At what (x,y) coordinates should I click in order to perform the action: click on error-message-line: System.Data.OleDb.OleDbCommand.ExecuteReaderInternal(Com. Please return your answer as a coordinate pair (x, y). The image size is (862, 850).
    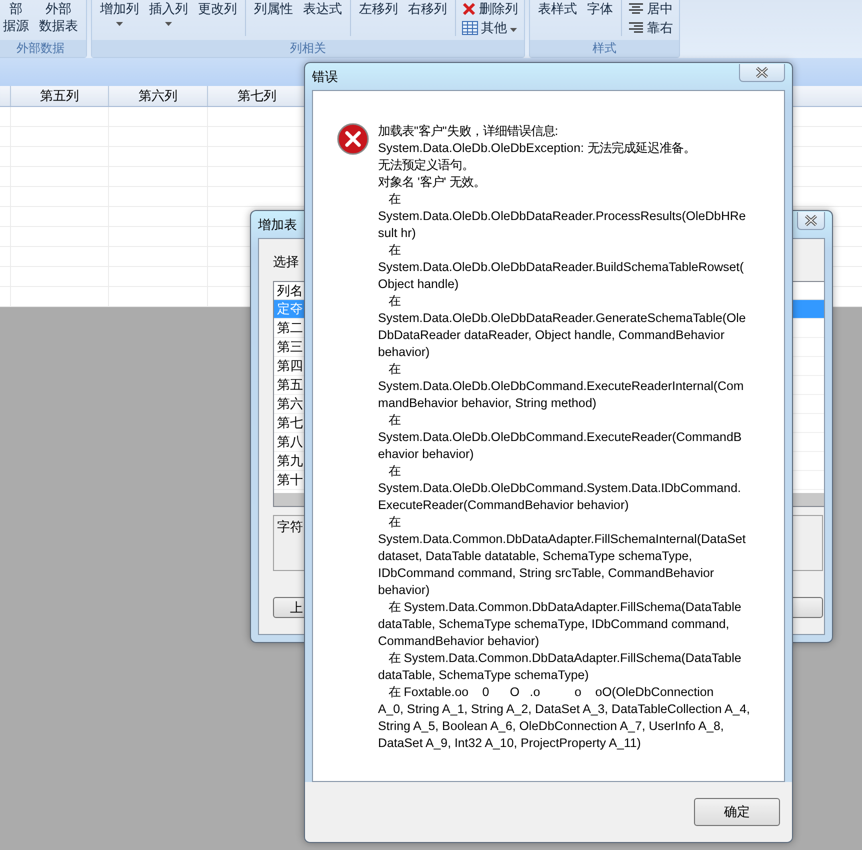
    Looking at the image, I should click on (561, 386).